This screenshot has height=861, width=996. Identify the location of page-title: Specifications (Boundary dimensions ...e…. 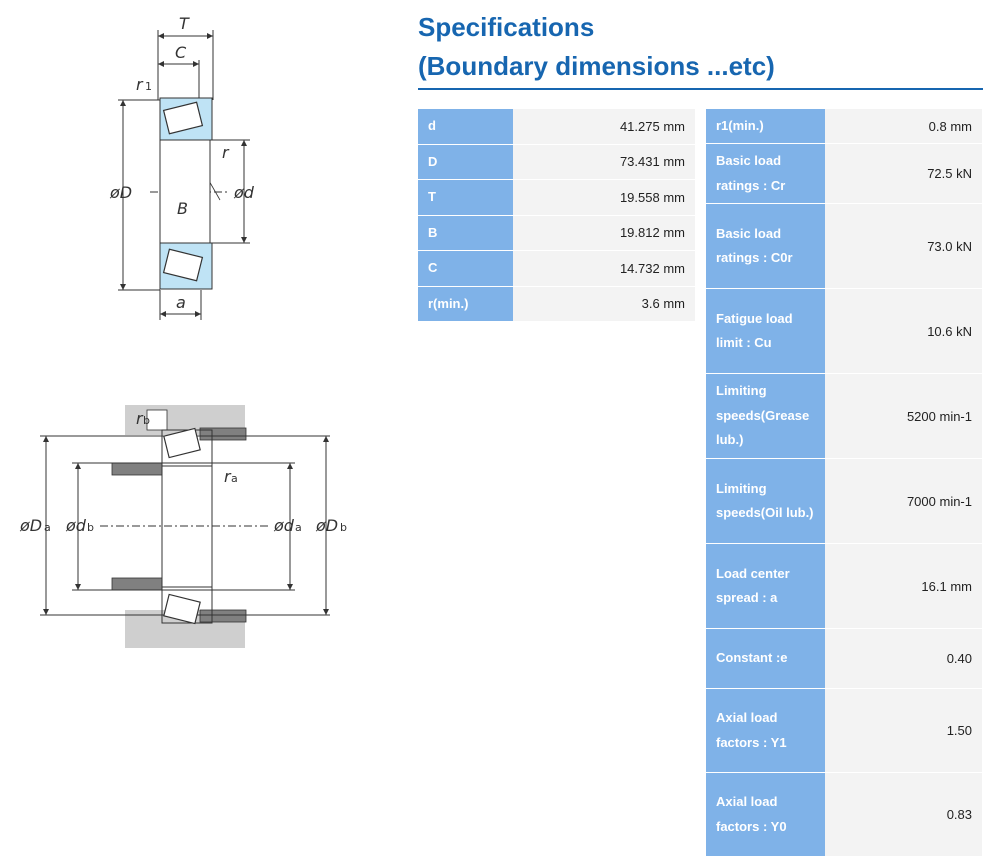
(596, 47).